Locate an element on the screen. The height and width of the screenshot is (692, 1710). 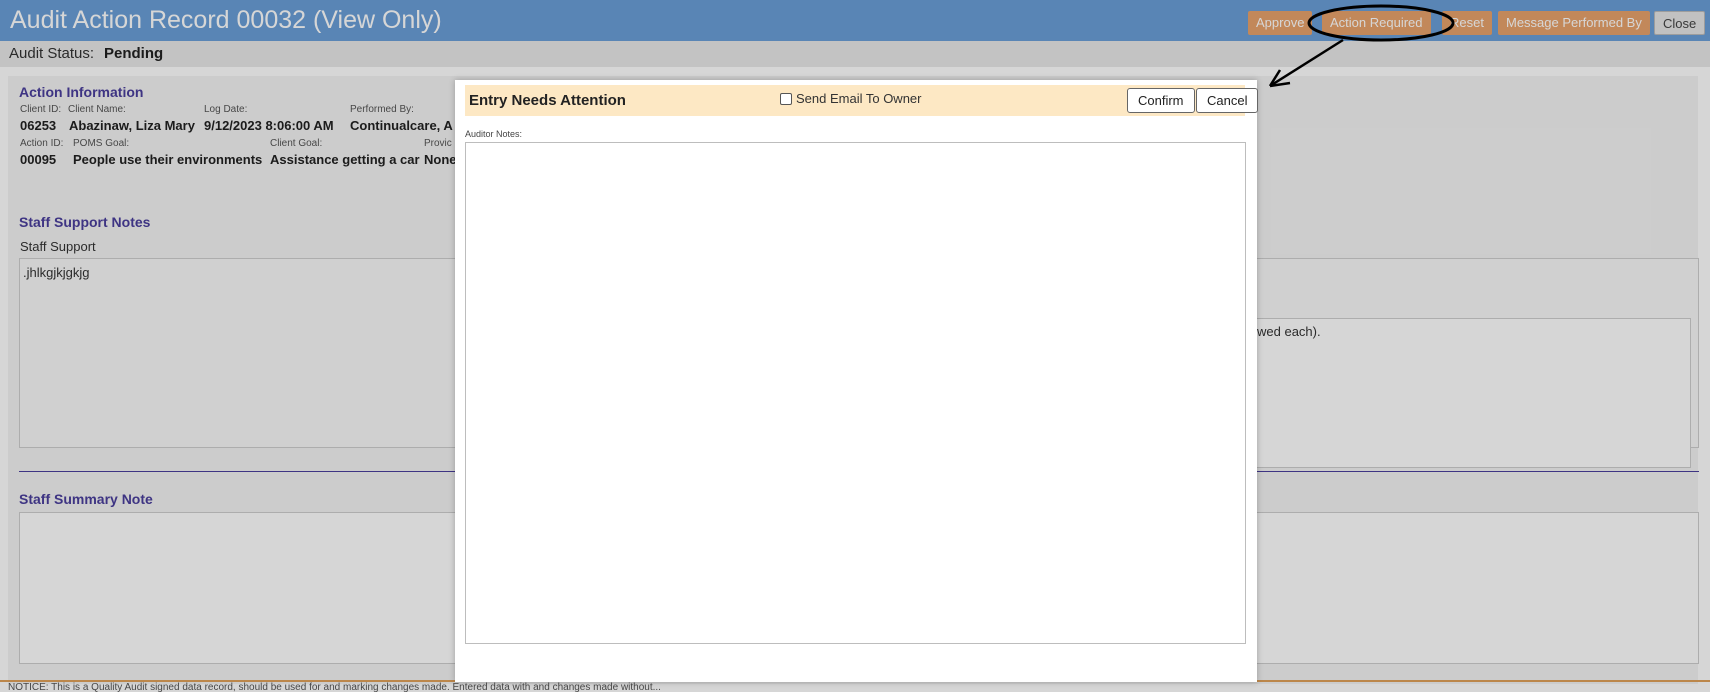
send-email-checkbox is located at coordinates (786, 98).